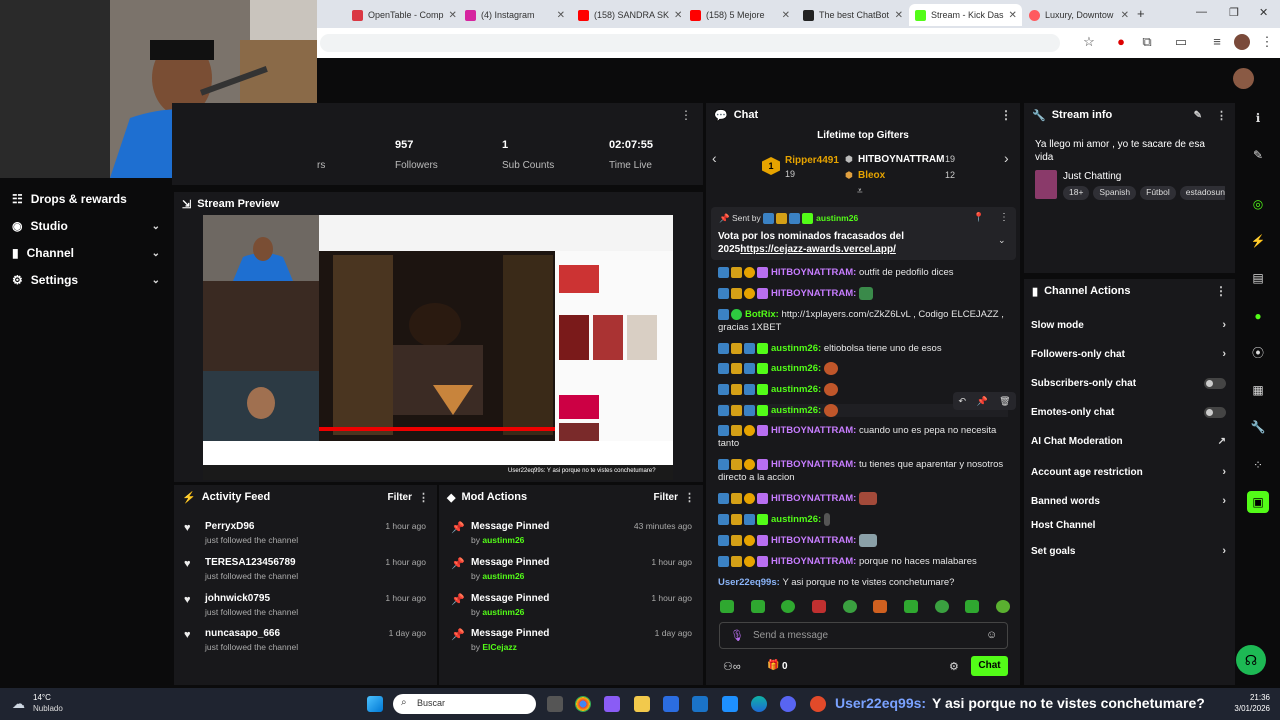  What do you see at coordinates (555, 704) in the screenshot?
I see `task-view-icon` at bounding box center [555, 704].